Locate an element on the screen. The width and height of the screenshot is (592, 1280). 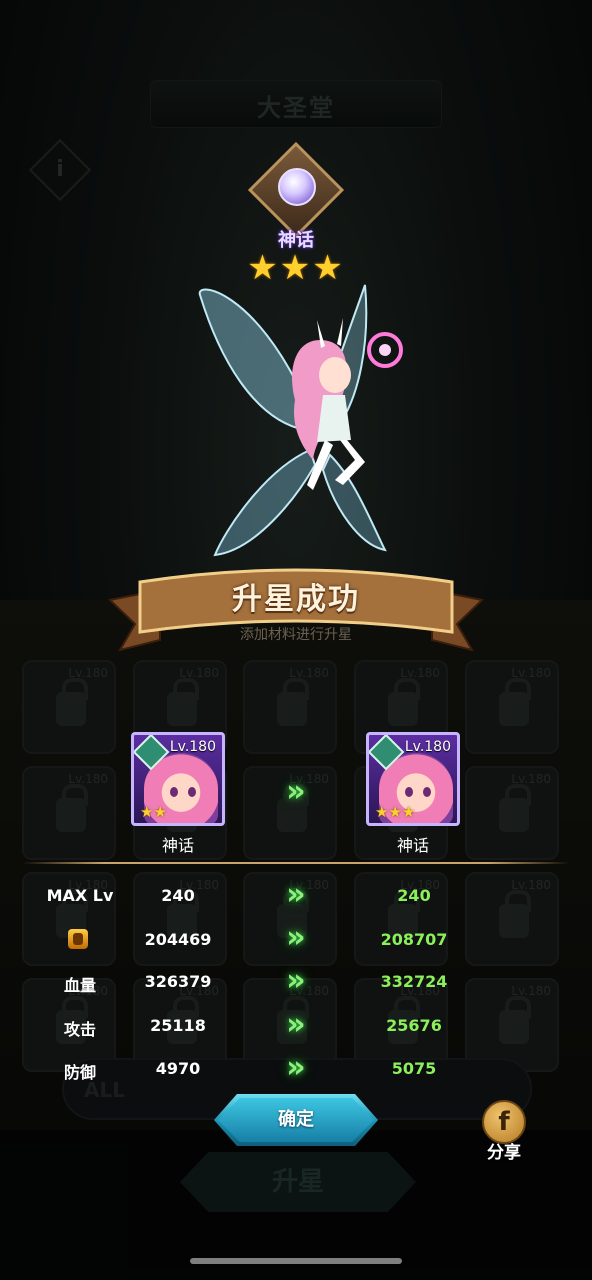
hero-stars: ★★★ is located at coordinates (395, 812).